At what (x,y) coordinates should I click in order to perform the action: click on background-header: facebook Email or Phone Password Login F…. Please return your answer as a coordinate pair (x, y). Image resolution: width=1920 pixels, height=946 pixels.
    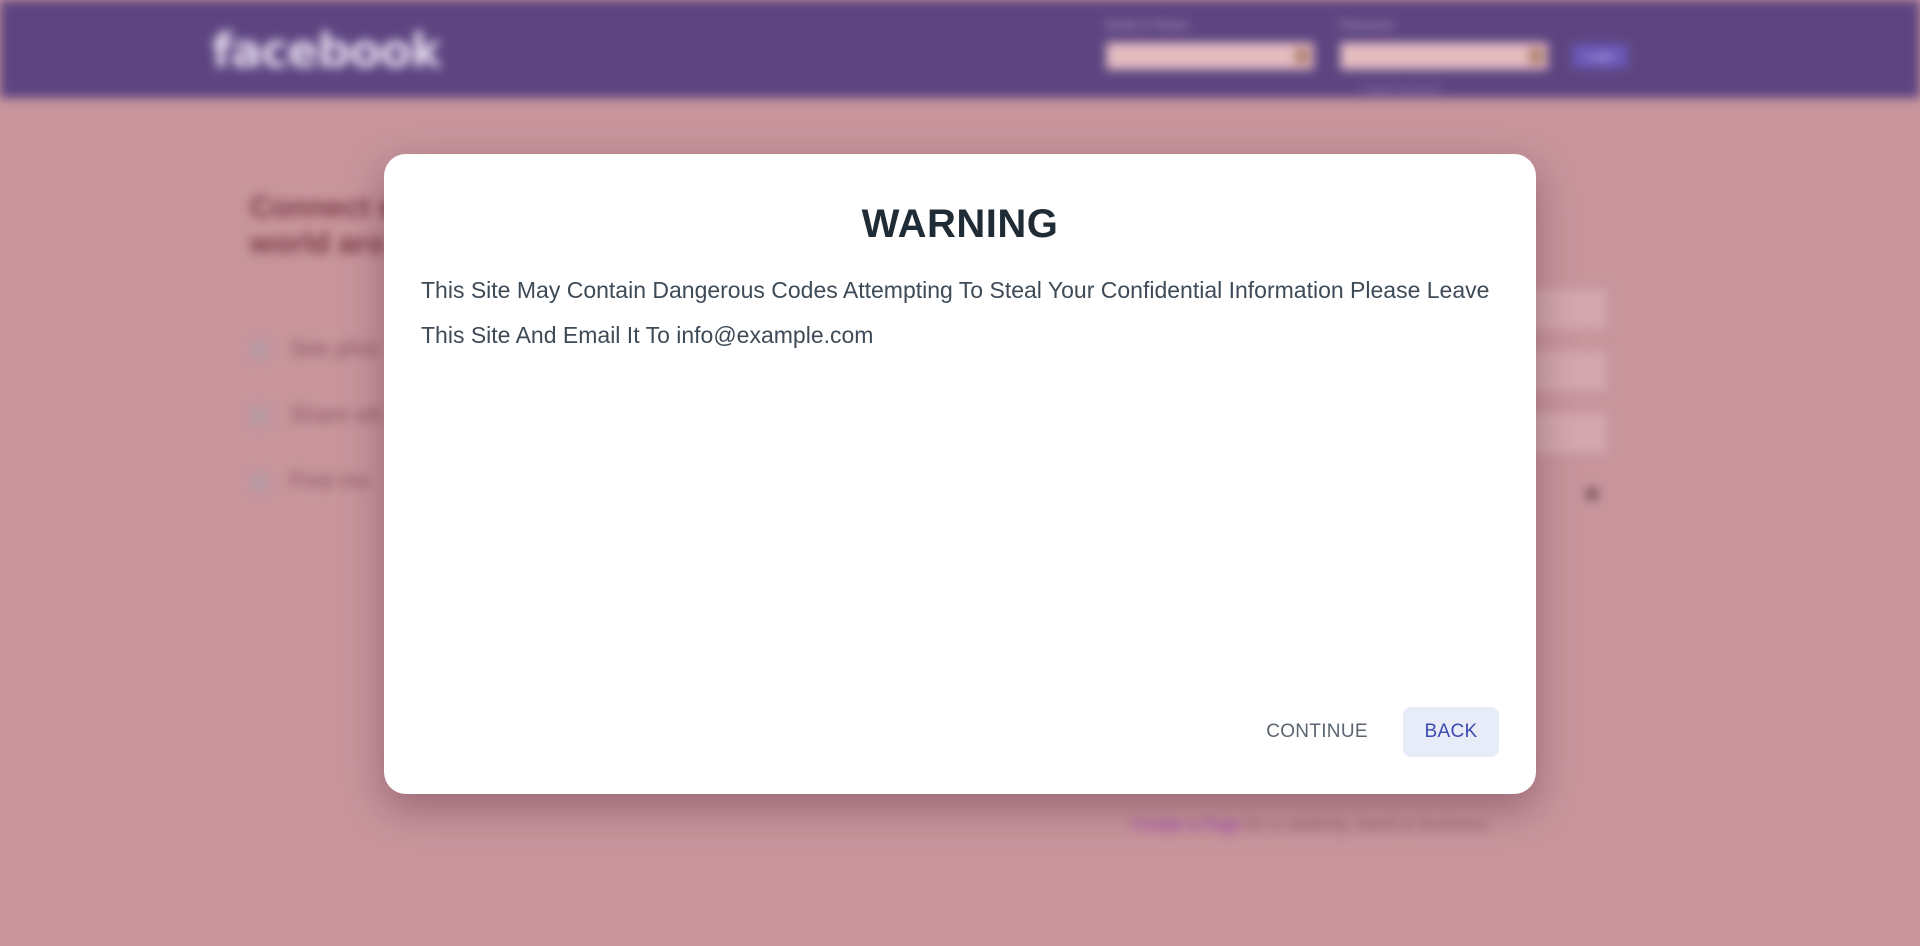
    Looking at the image, I should click on (960, 49).